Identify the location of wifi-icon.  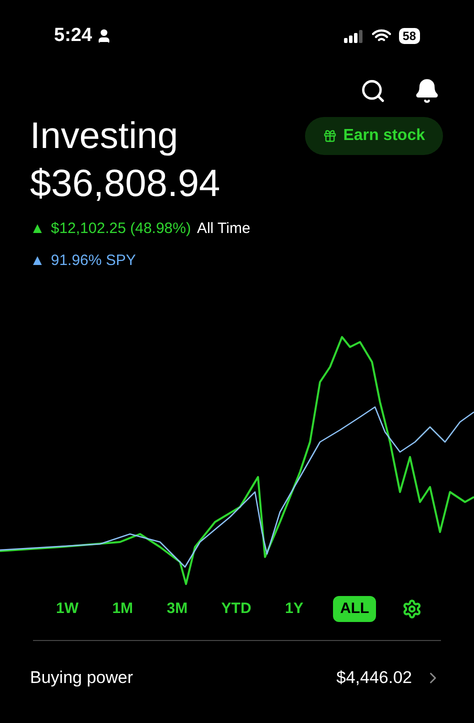
(381, 36).